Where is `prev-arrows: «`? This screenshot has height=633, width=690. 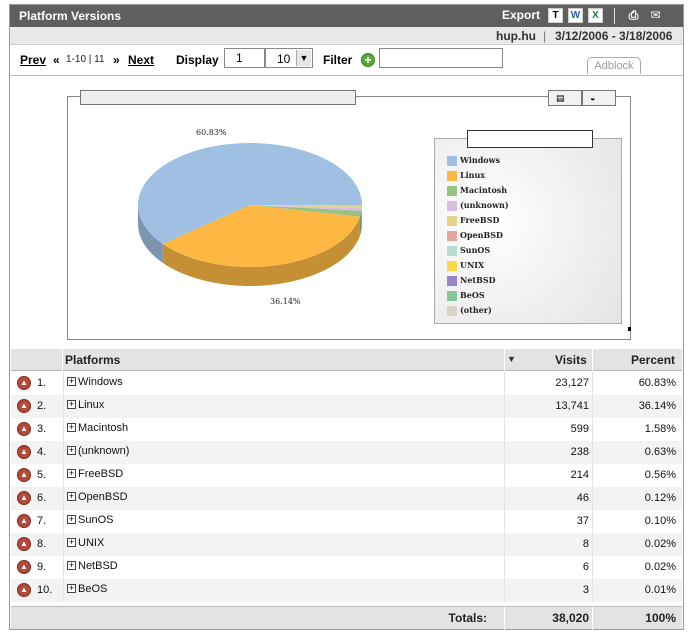 prev-arrows: « is located at coordinates (56, 60).